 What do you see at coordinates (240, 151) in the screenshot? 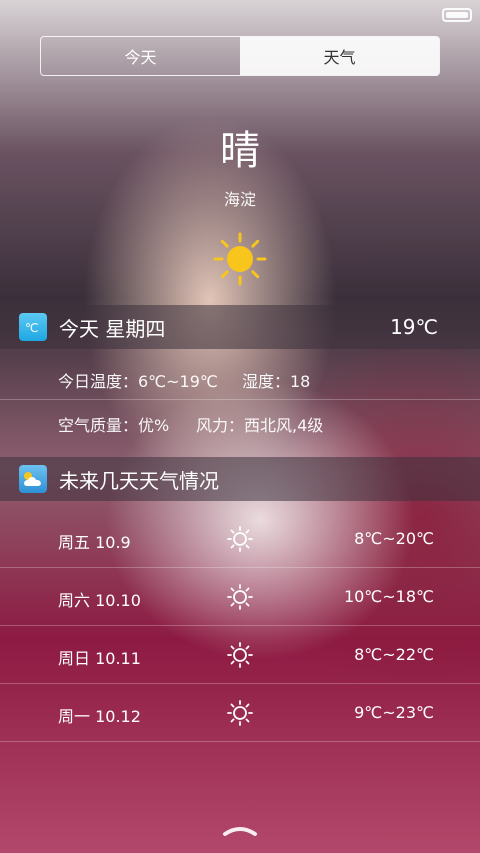
I see `weather-condition: 晴` at bounding box center [240, 151].